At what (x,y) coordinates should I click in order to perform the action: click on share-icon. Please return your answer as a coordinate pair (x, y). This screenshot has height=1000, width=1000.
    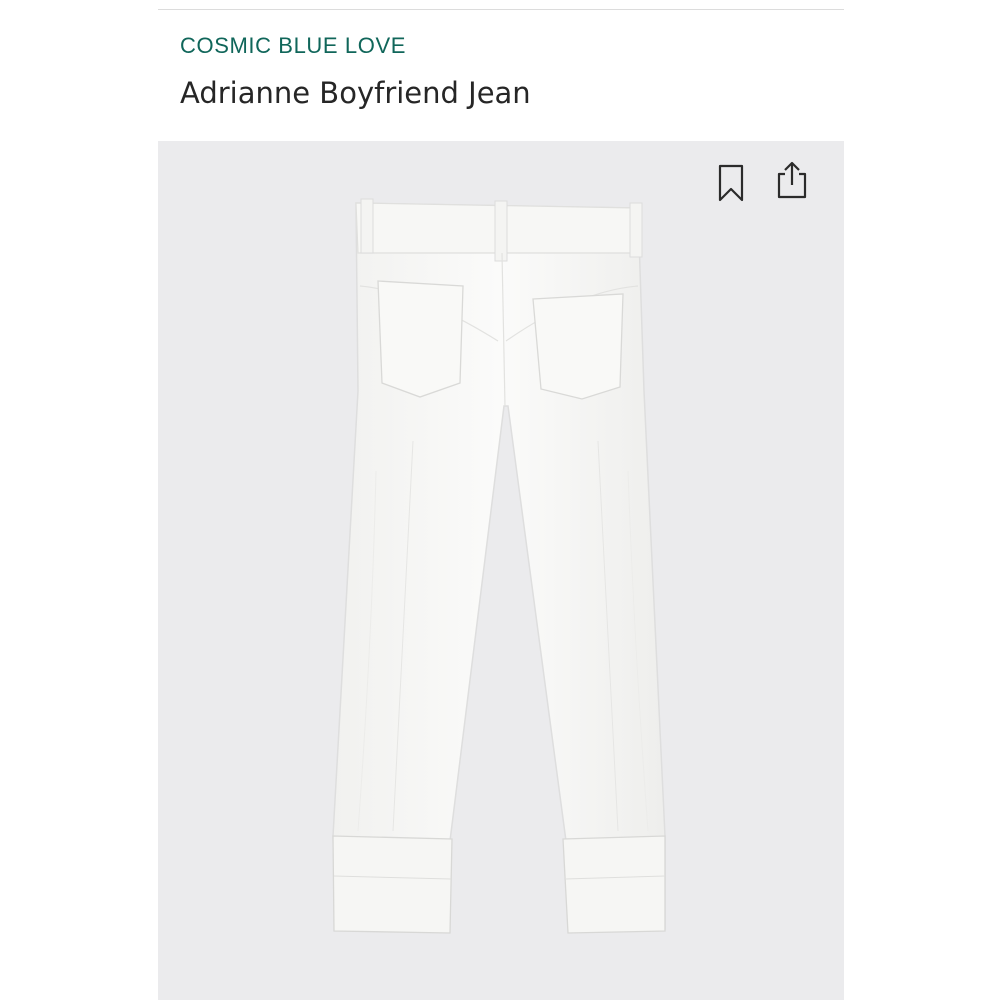
    Looking at the image, I should click on (792, 179).